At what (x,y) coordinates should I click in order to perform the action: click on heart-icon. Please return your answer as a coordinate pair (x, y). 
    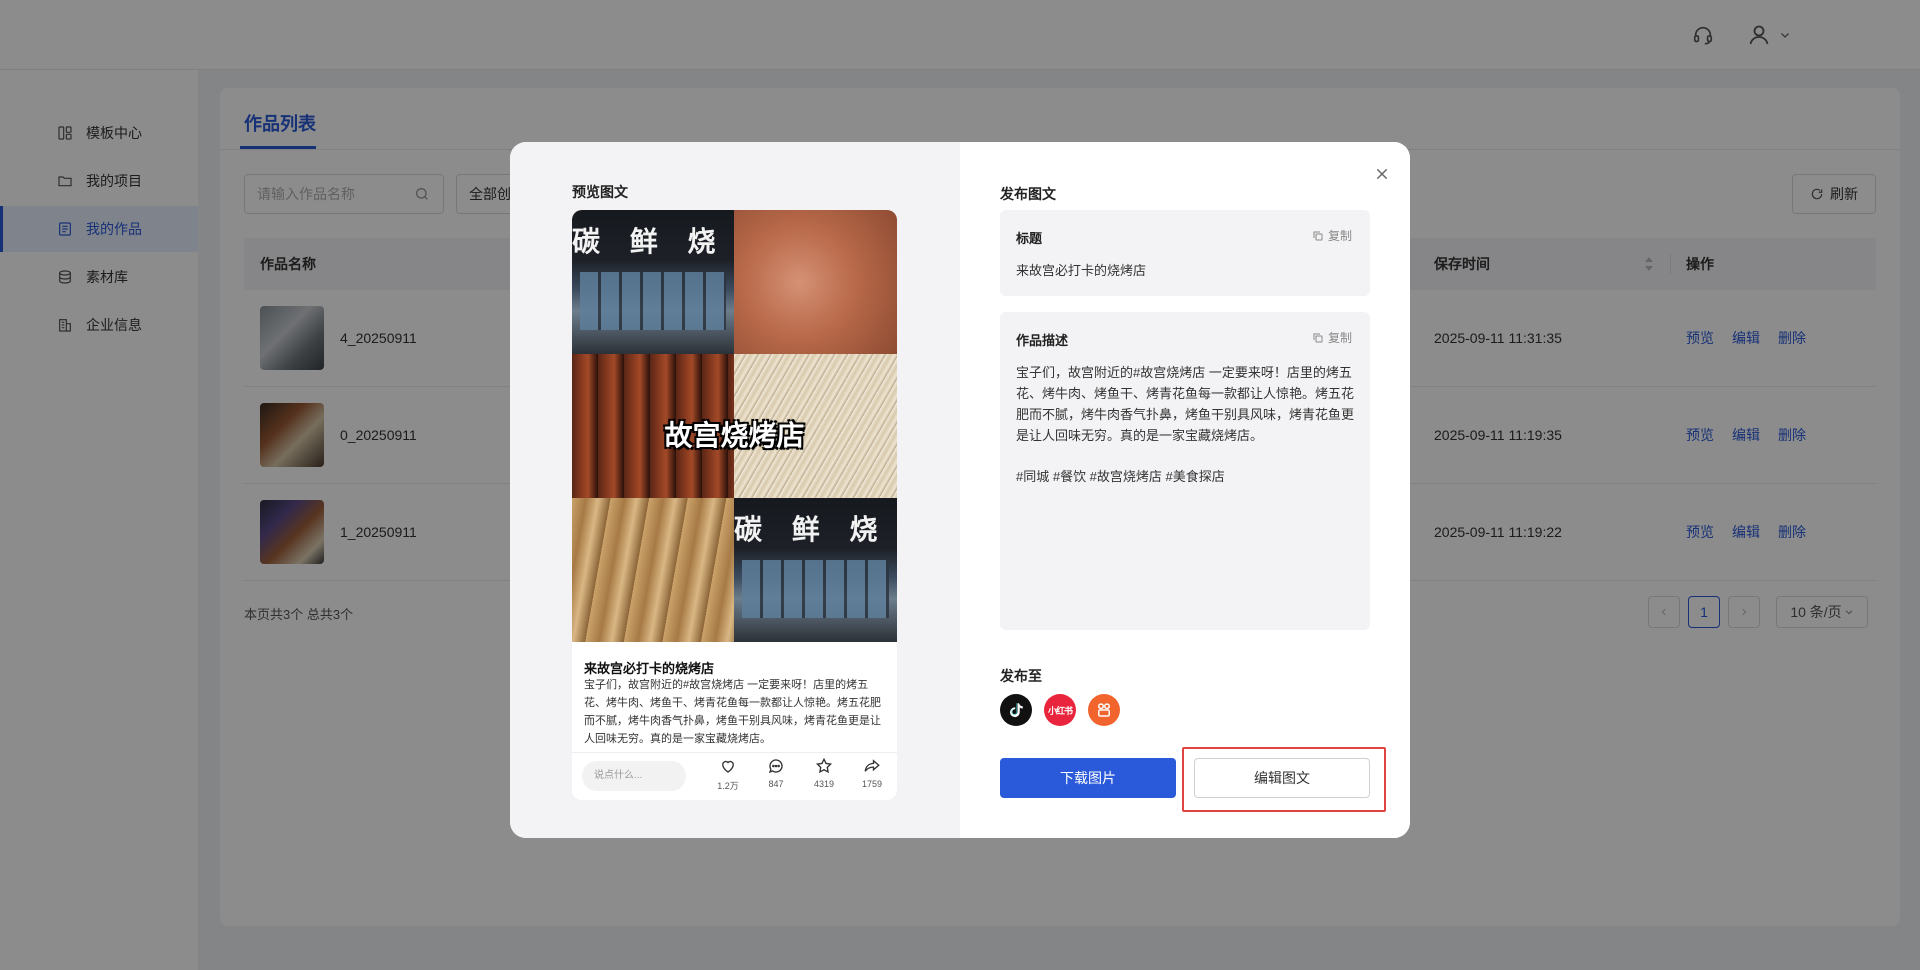
    Looking at the image, I should click on (728, 766).